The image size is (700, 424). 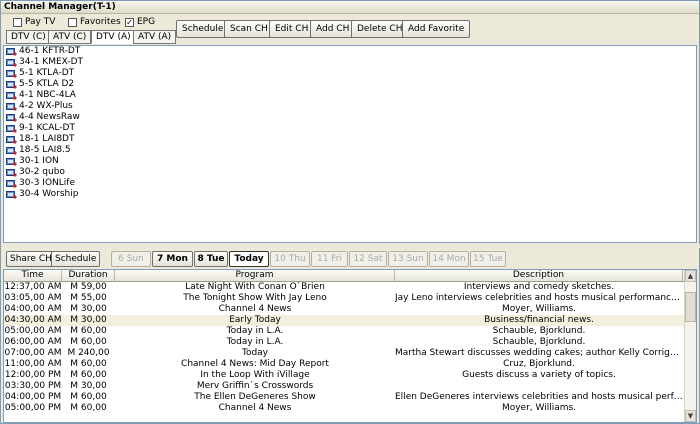 What do you see at coordinates (34, 22) in the screenshot?
I see `pay-tv-checkbox: Pay TV` at bounding box center [34, 22].